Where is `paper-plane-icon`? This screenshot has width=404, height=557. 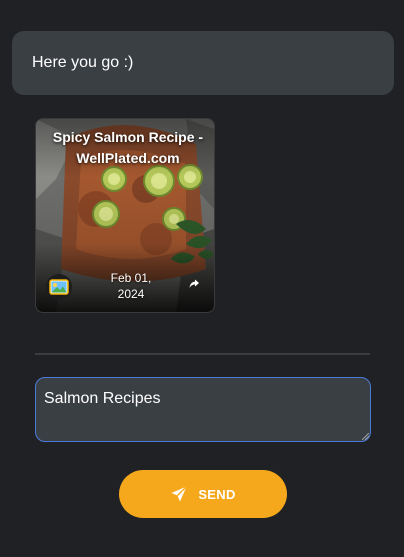
paper-plane-icon is located at coordinates (179, 494).